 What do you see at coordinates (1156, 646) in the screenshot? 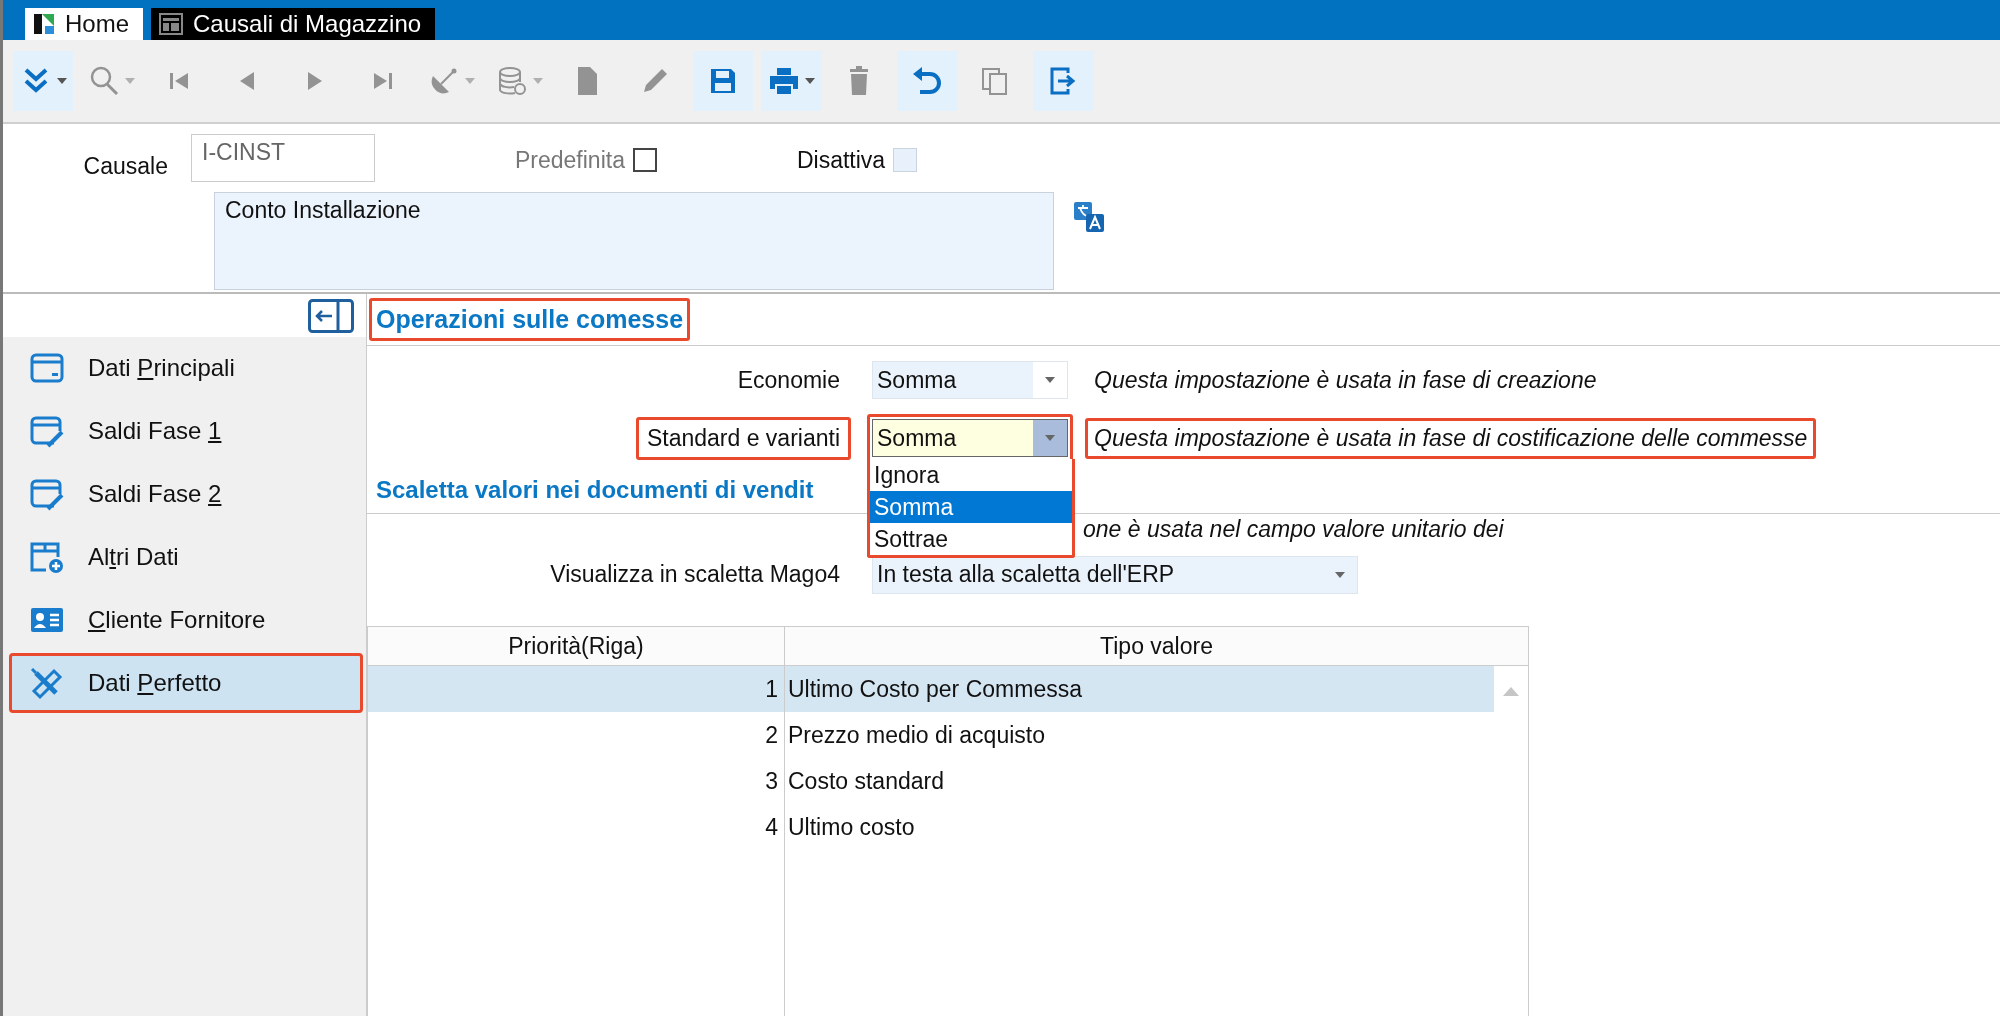
I see `column-header: Tipo valore` at bounding box center [1156, 646].